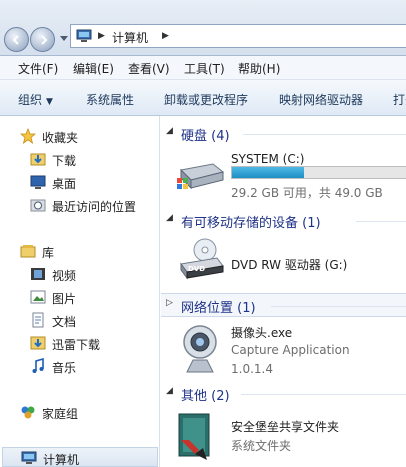  I want to click on address-bar-area: ▶ 计算机 ▶, so click(203, 28).